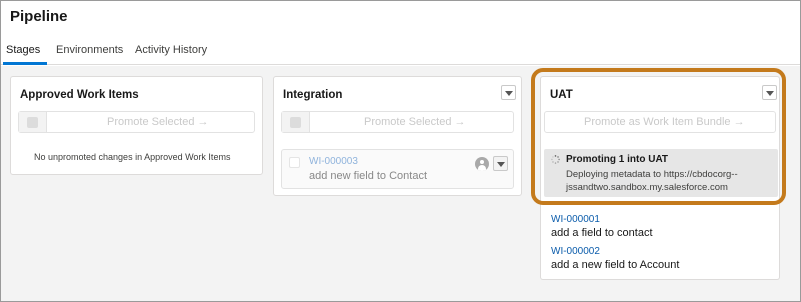  I want to click on user-avatar-icon, so click(482, 164).